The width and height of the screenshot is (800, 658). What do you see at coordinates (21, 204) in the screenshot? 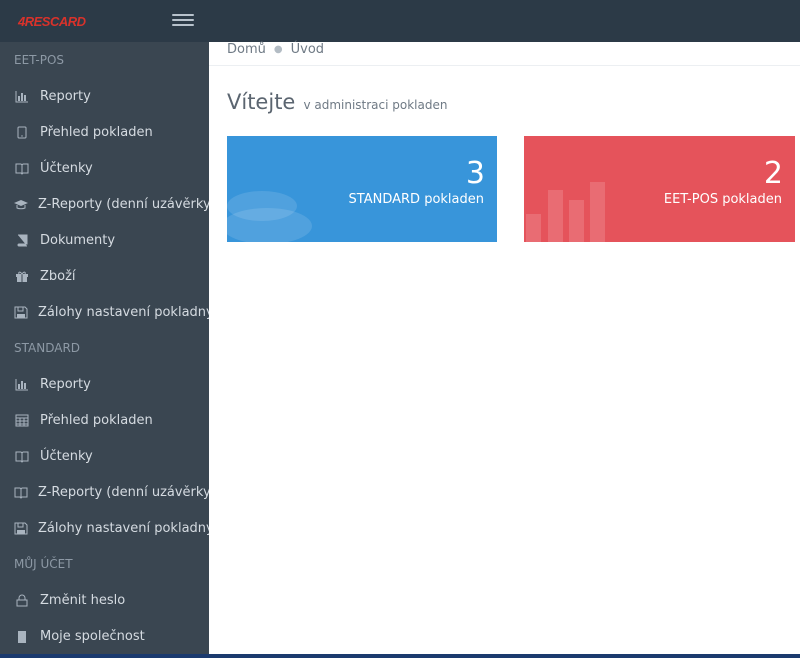
I see `graduation-cap-icon` at bounding box center [21, 204].